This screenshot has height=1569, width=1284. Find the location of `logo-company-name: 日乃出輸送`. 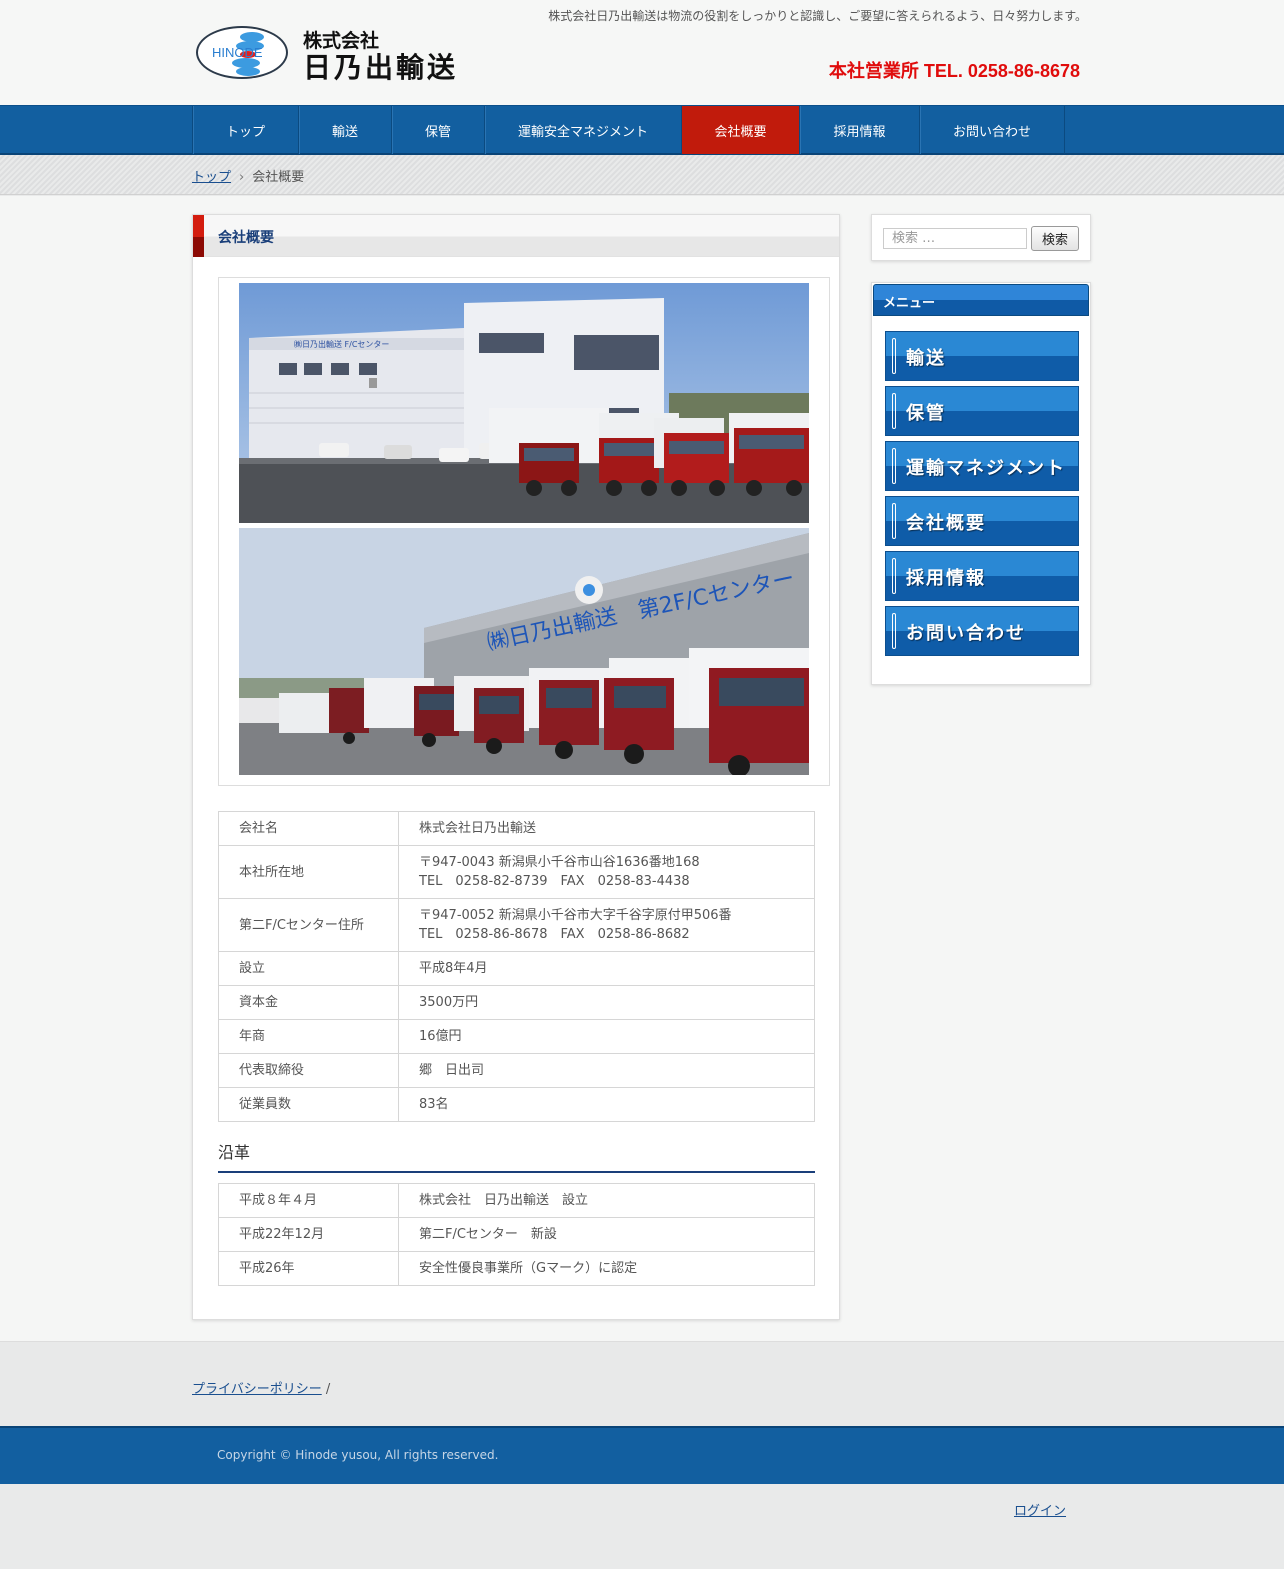

logo-company-name: 日乃出輸送 is located at coordinates (381, 67).